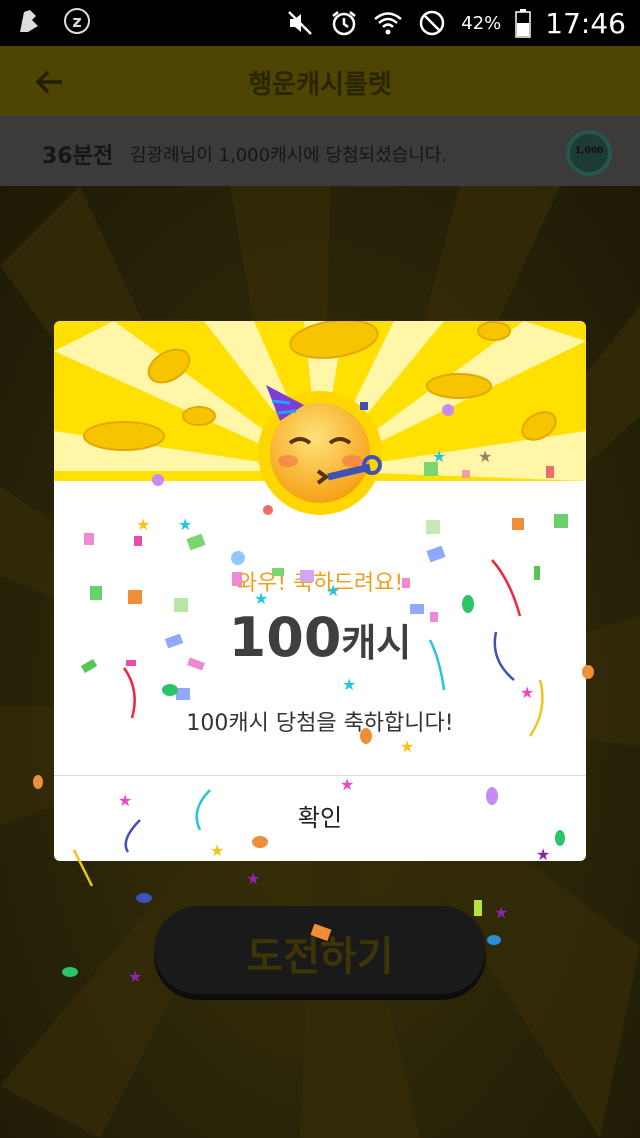 The height and width of the screenshot is (1138, 640). I want to click on z-icon: z, so click(77, 21).